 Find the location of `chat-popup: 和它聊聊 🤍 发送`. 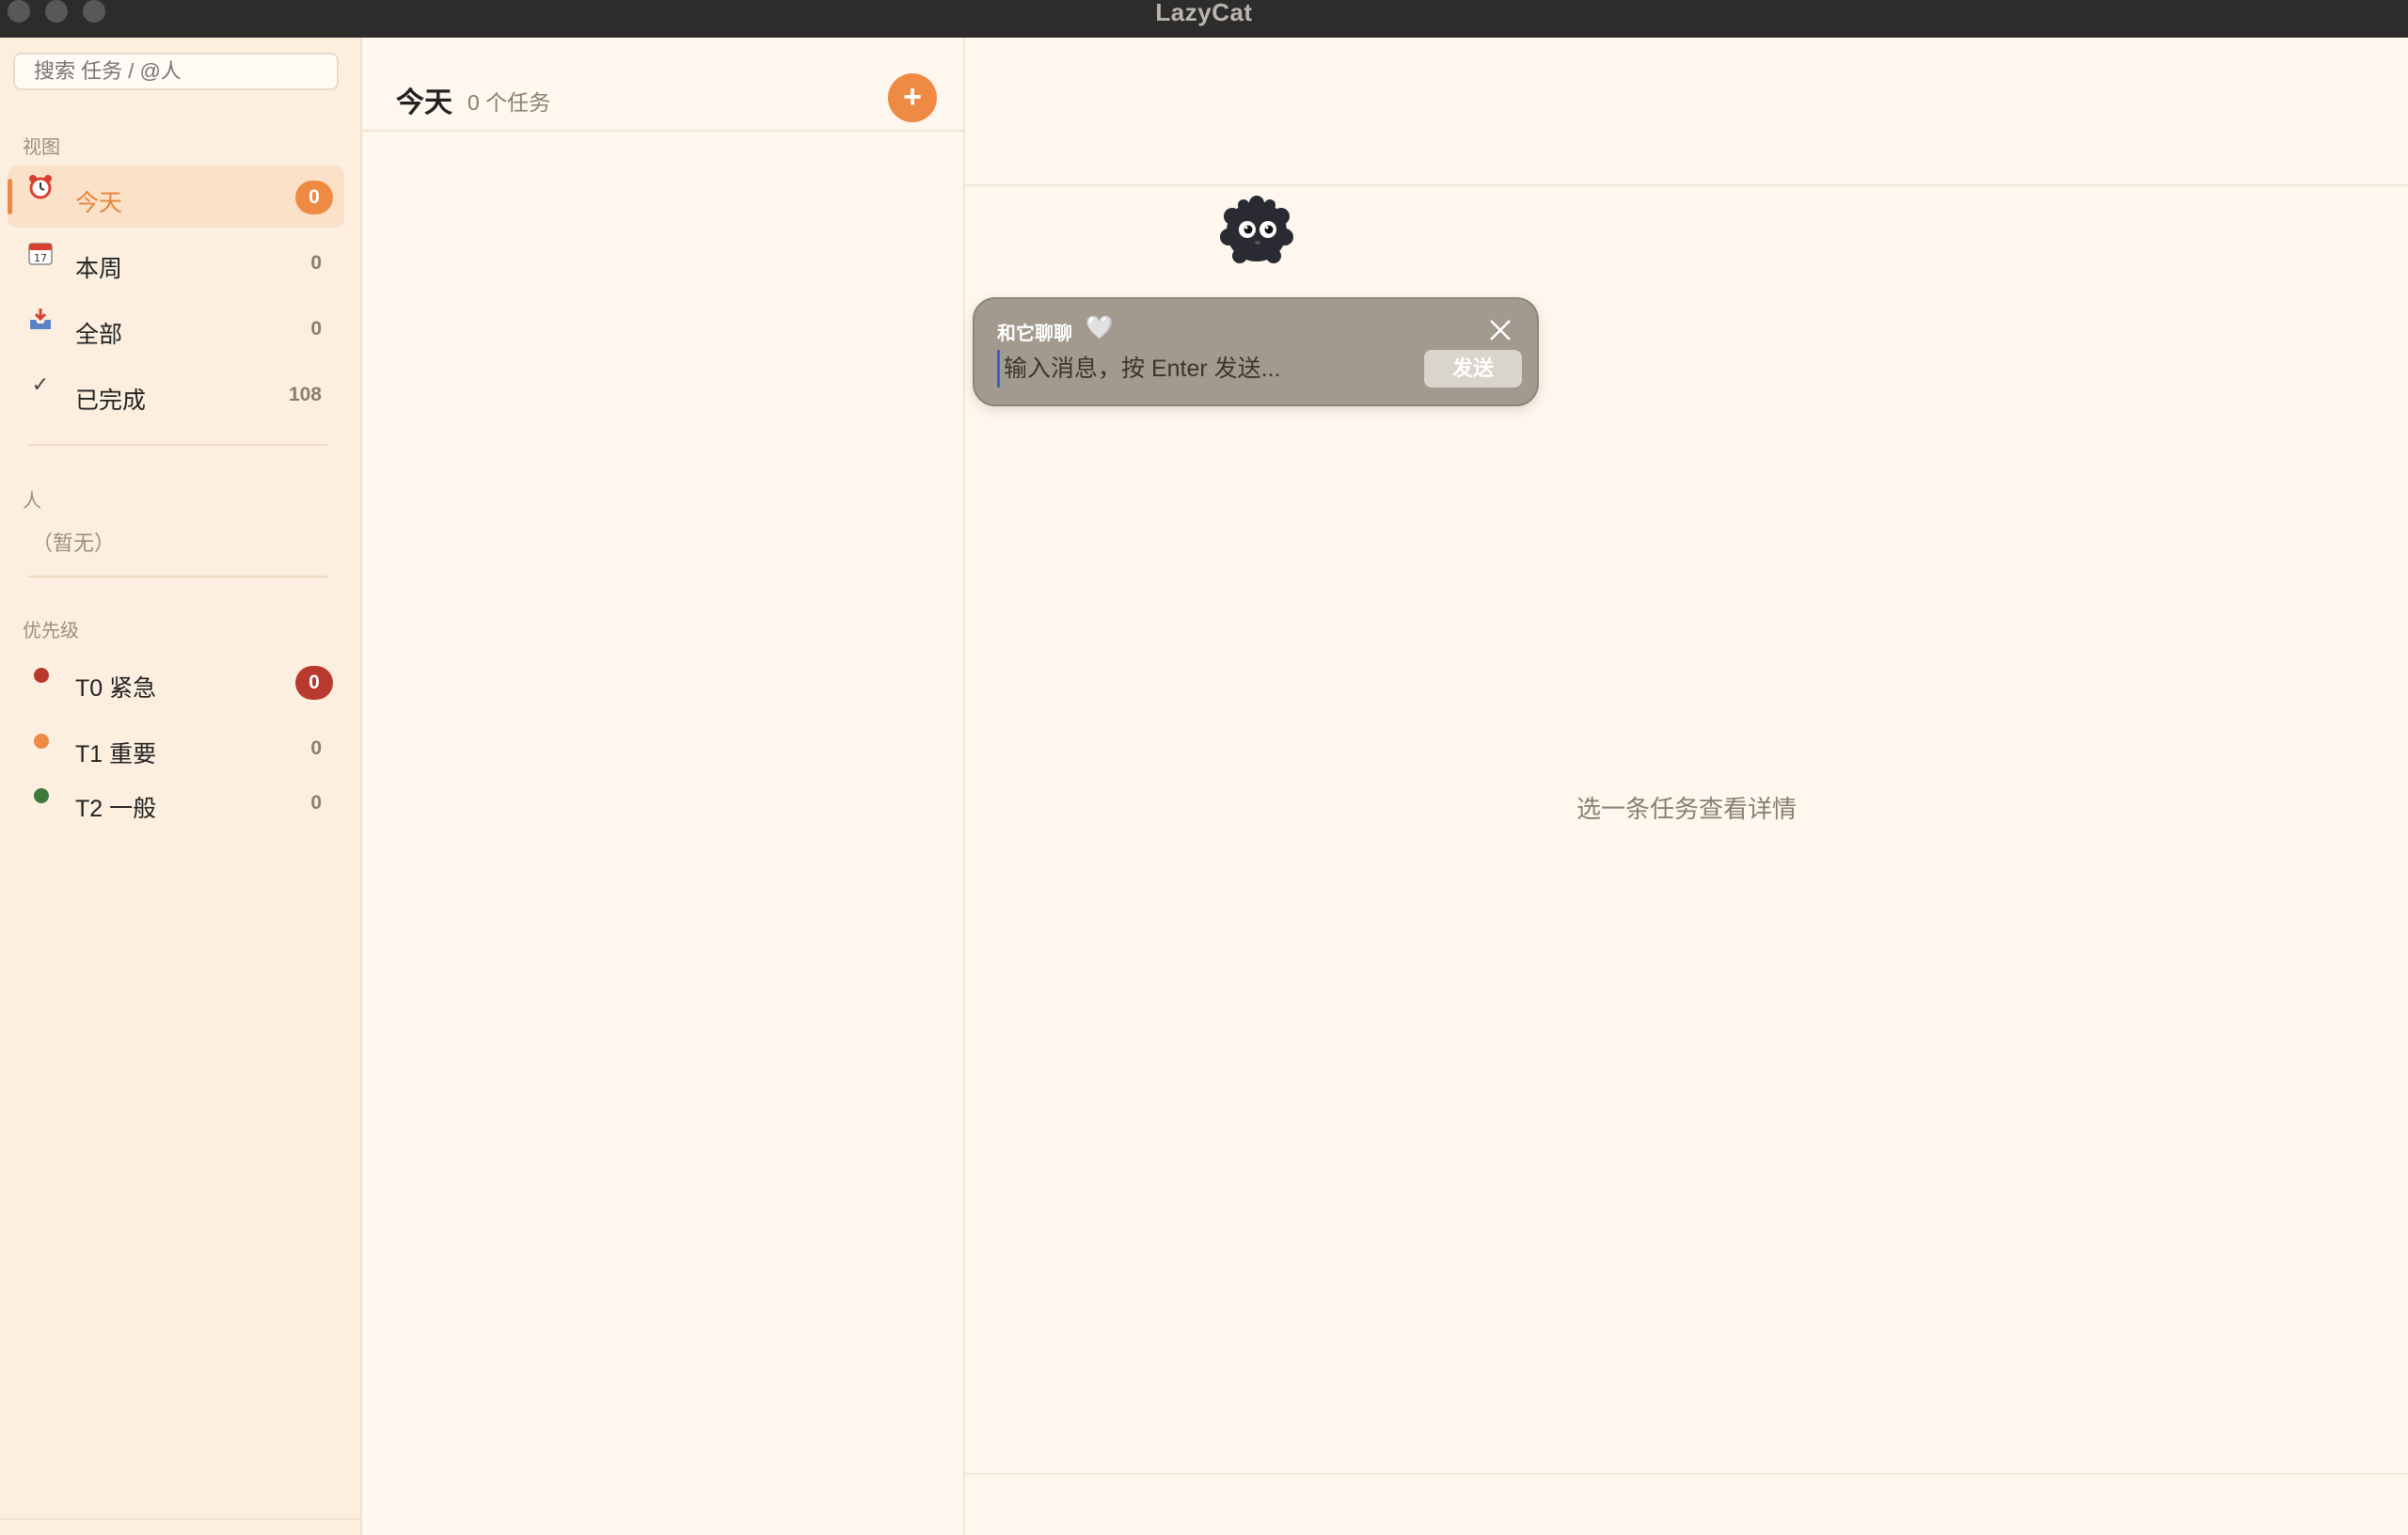

chat-popup: 和它聊聊 🤍 发送 is located at coordinates (1256, 351).